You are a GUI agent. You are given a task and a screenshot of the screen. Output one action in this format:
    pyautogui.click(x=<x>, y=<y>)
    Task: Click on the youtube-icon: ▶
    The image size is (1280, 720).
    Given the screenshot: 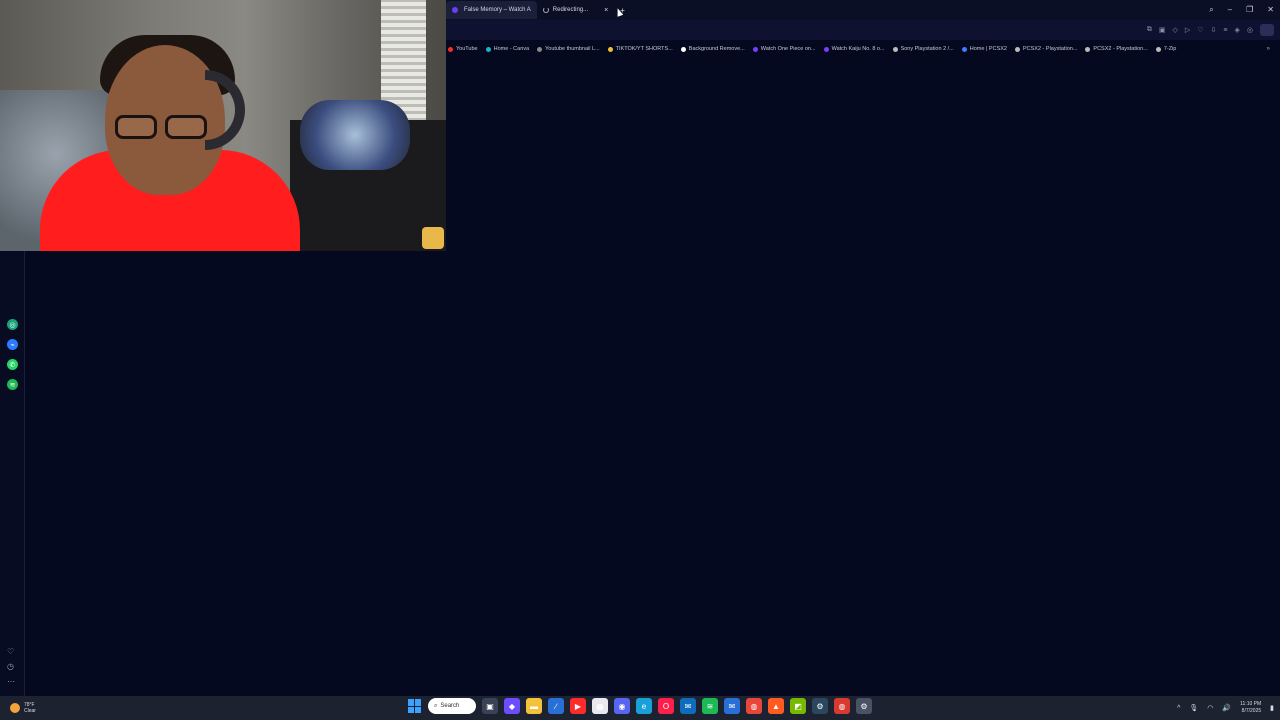 What is the action you would take?
    pyautogui.click(x=578, y=706)
    